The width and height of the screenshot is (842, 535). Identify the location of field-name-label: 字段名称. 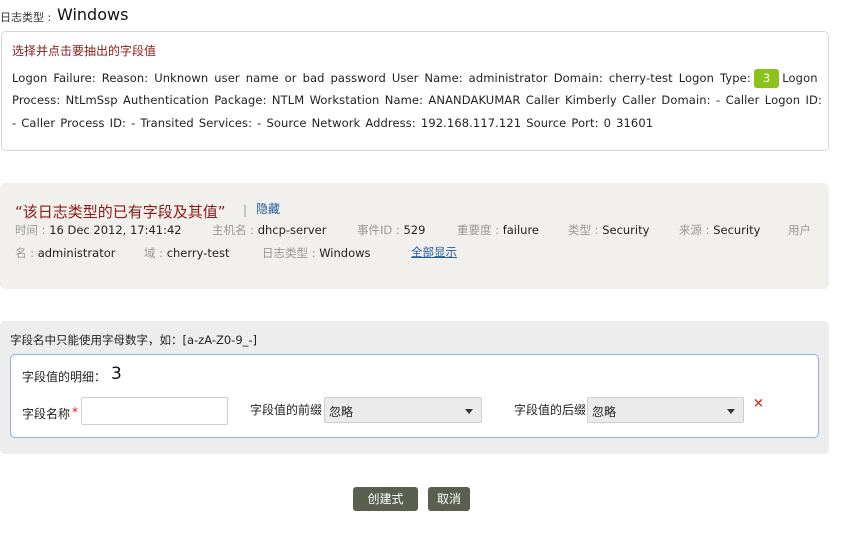
(46, 414).